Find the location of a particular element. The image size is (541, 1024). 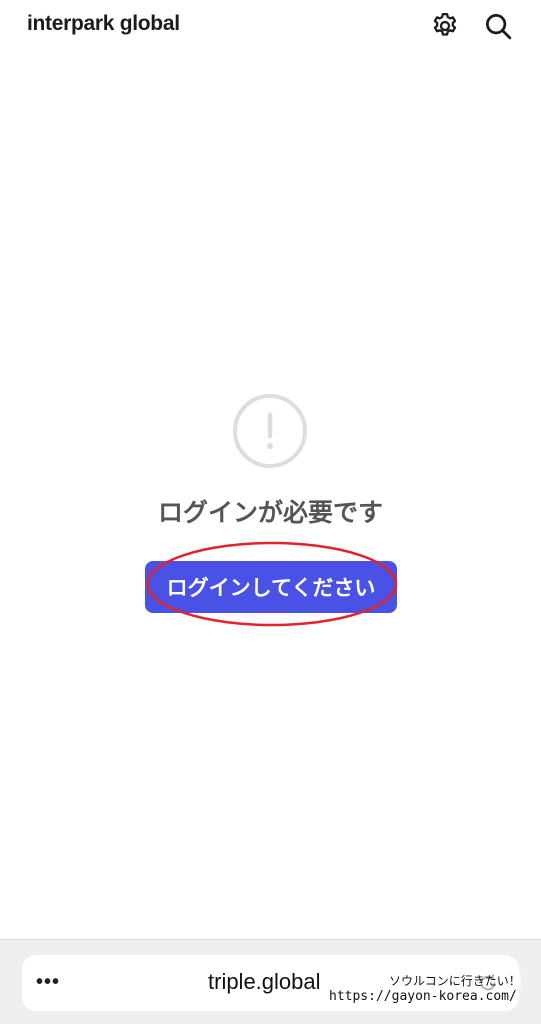

login-button: ログインしてください is located at coordinates (271, 587).